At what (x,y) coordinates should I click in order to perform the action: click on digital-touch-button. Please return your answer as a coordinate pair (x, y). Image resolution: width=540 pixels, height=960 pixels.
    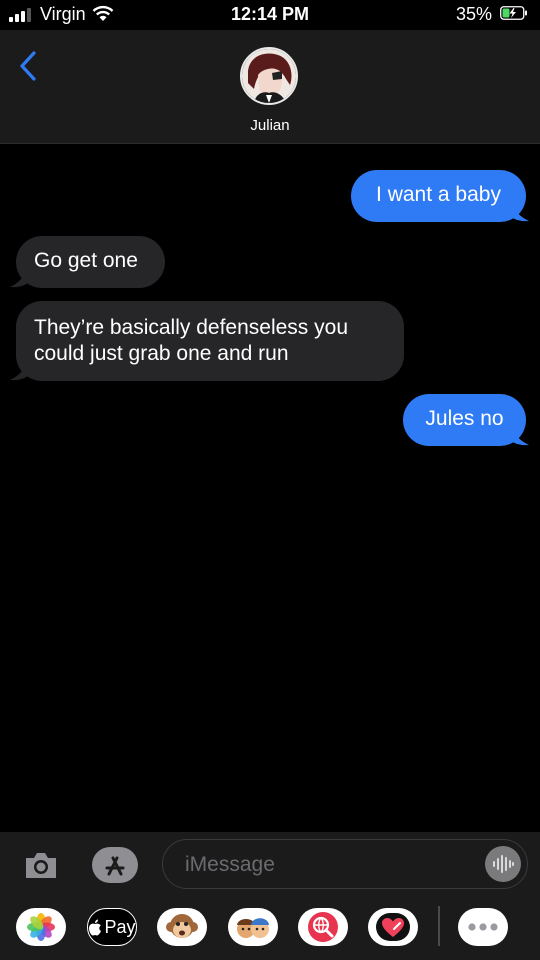
    Looking at the image, I should click on (393, 927).